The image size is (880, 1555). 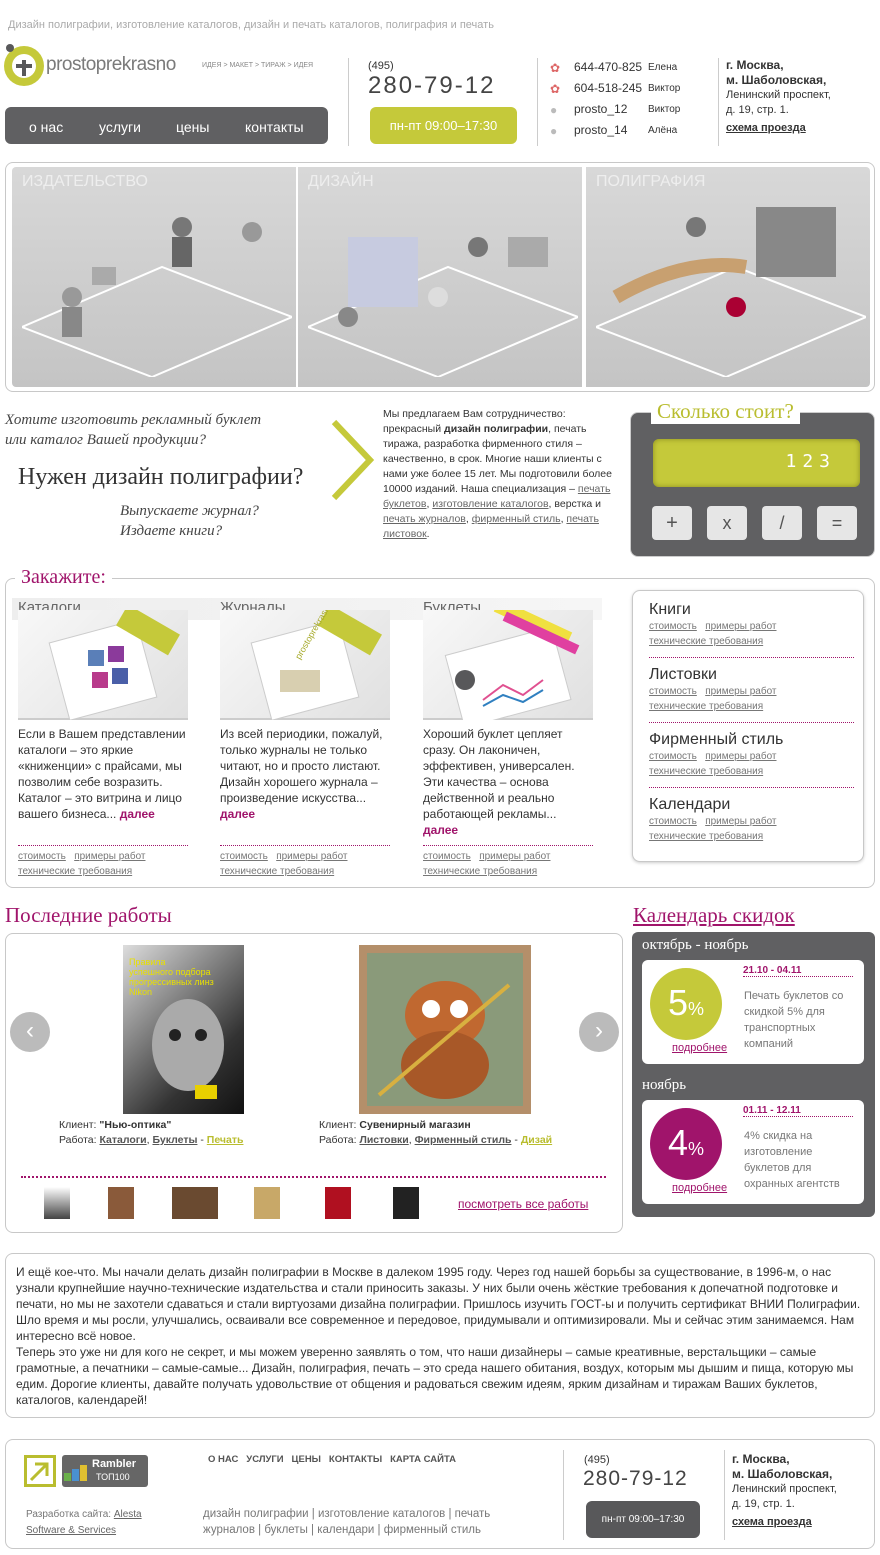 What do you see at coordinates (223, 1459) in the screenshot?
I see `footer-nav-about: О НАС` at bounding box center [223, 1459].